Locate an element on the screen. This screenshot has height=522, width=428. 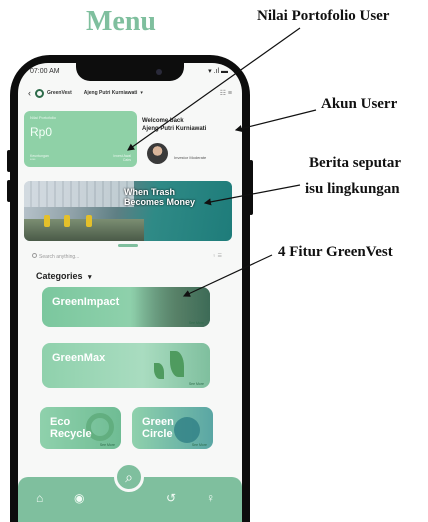
welcome-line: Welcome back is located at coordinates (163, 121).